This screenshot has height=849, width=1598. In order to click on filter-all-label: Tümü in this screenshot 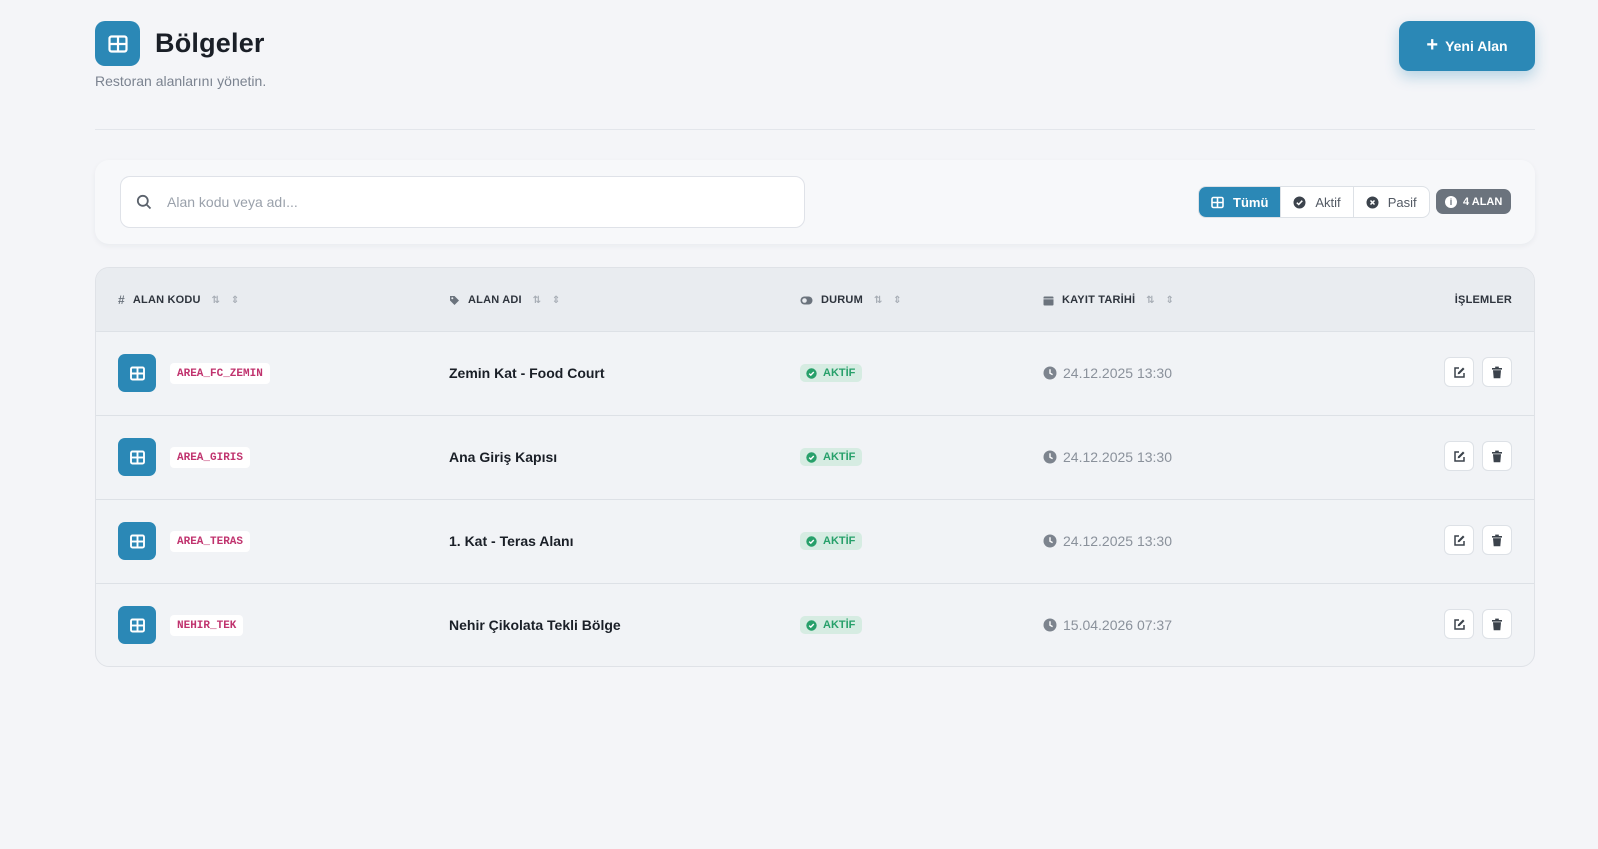, I will do `click(1251, 202)`.